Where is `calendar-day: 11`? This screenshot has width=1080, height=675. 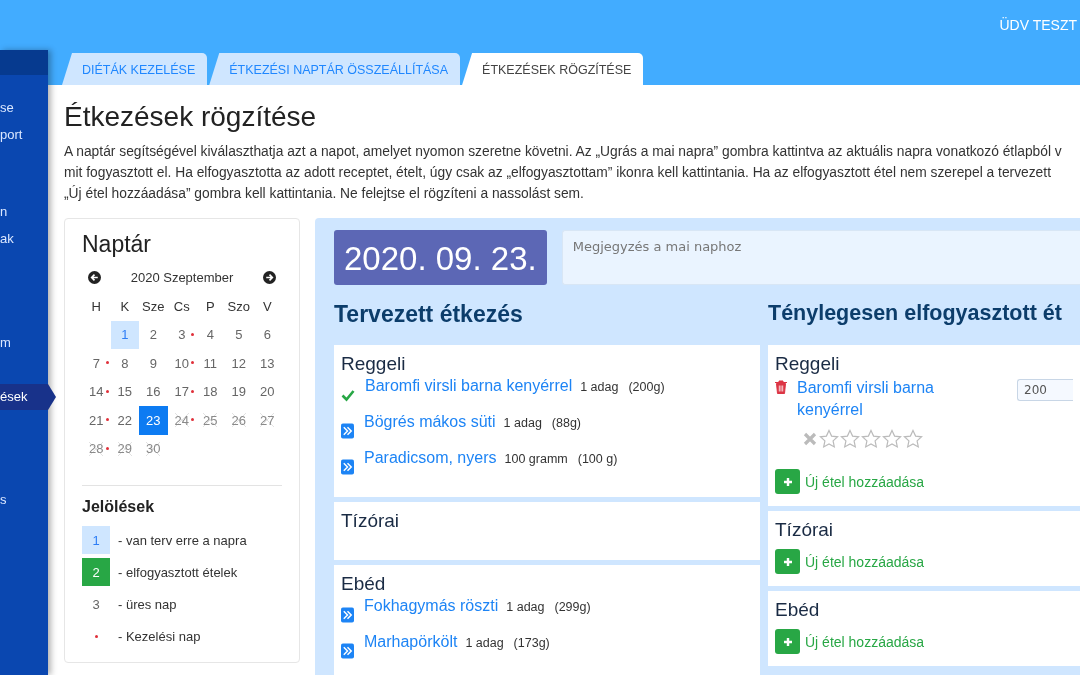
calendar-day: 11 is located at coordinates (210, 363).